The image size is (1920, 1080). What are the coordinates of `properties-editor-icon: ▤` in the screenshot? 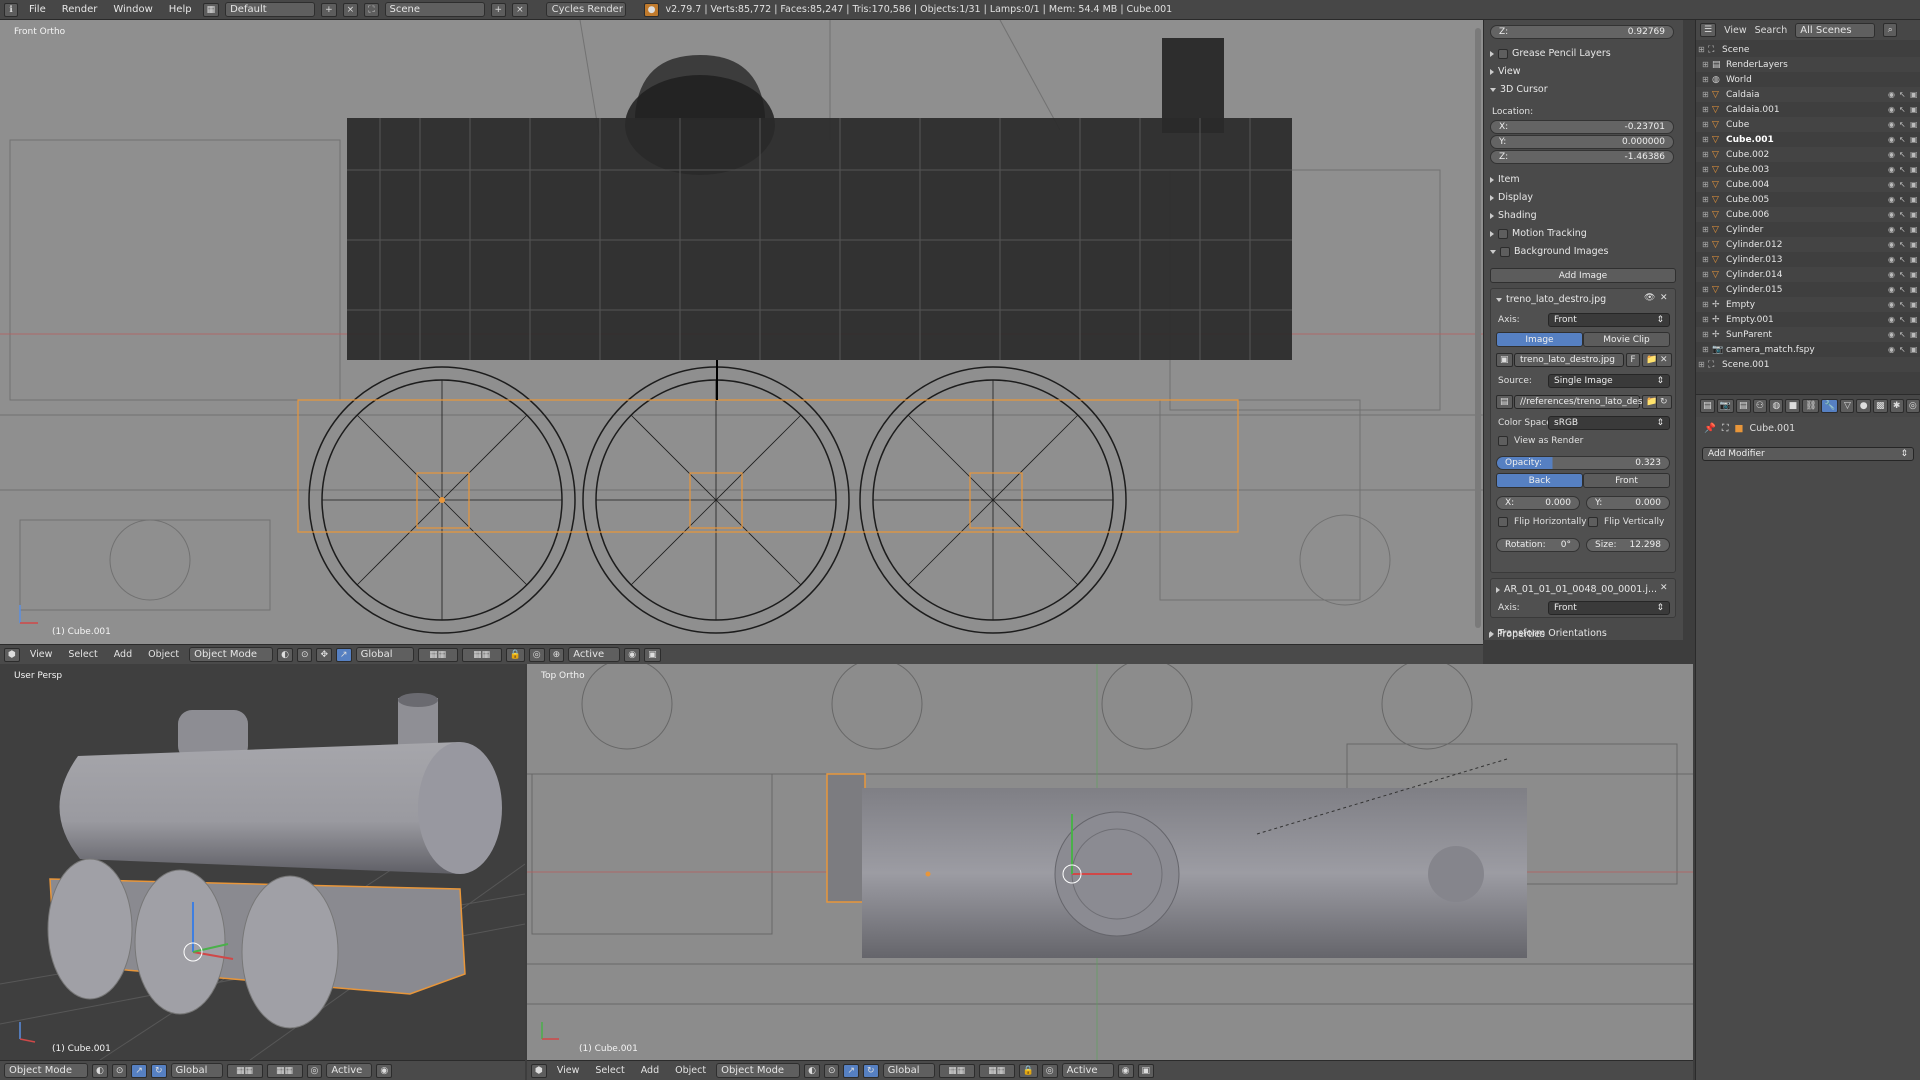 It's located at (1707, 406).